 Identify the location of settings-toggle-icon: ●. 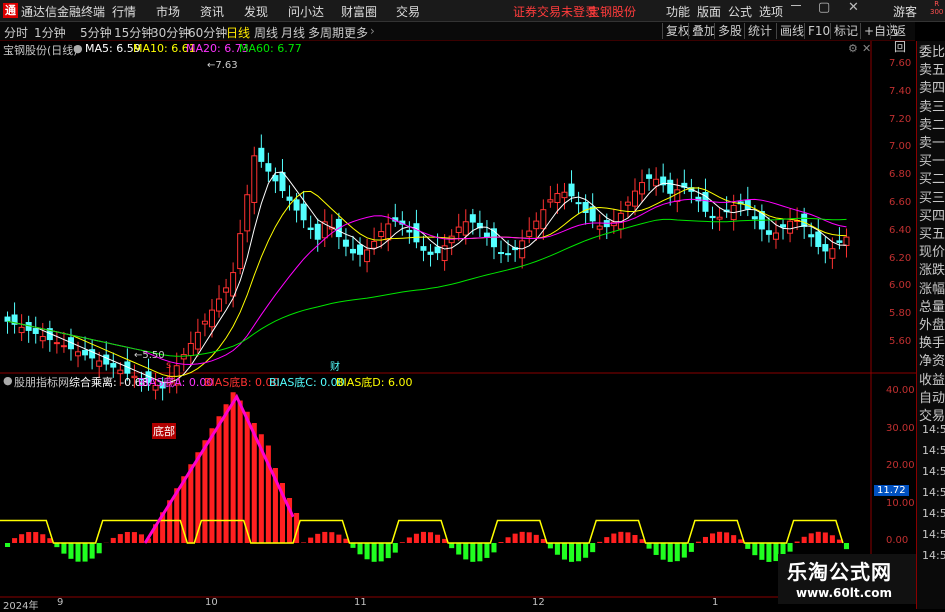
(78, 48).